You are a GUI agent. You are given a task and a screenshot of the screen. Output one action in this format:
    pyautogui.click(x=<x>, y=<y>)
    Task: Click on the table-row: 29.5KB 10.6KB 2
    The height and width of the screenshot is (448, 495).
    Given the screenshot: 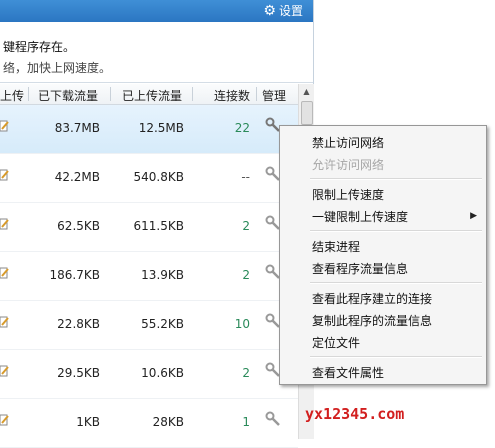 What is the action you would take?
    pyautogui.click(x=149, y=374)
    